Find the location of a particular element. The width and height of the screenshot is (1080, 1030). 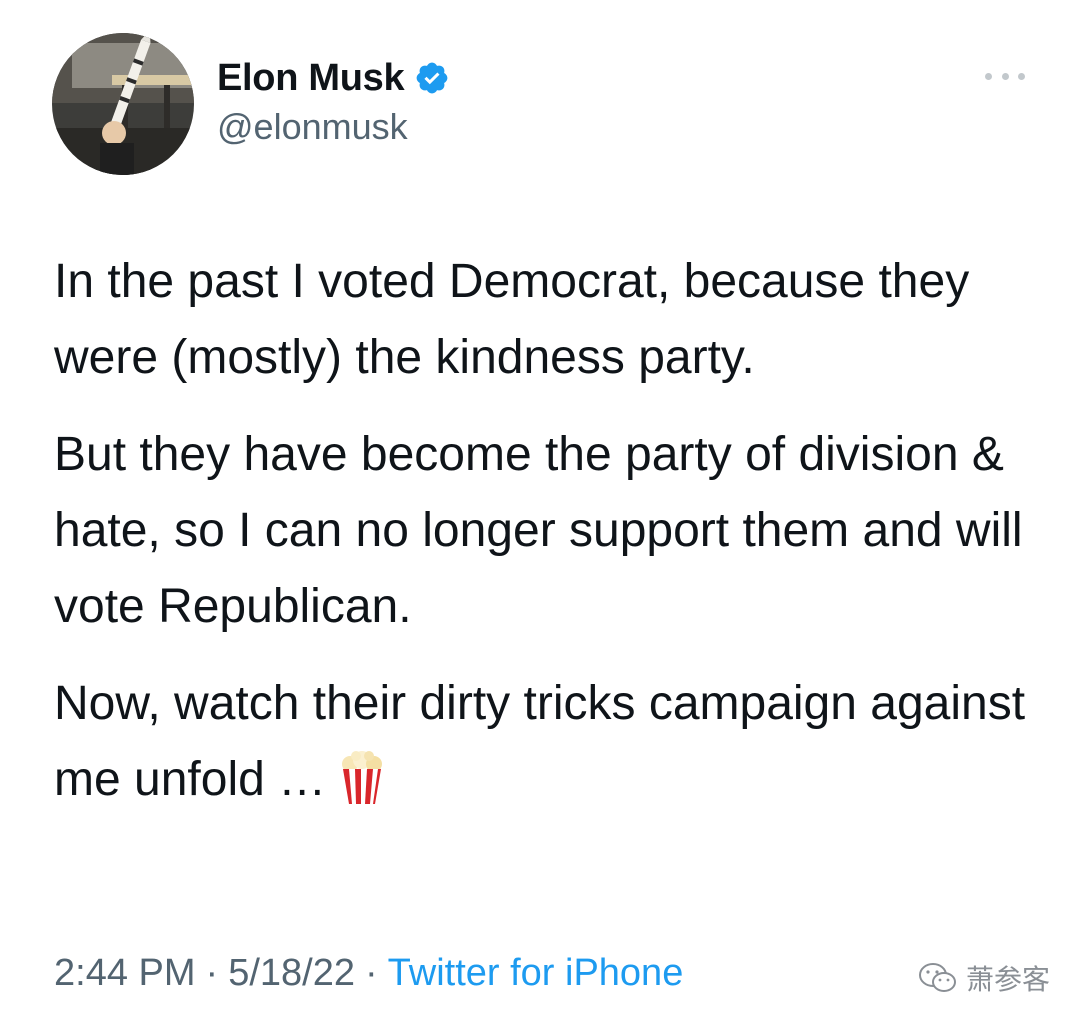

watermark-text: 萧参客 is located at coordinates (1008, 979).